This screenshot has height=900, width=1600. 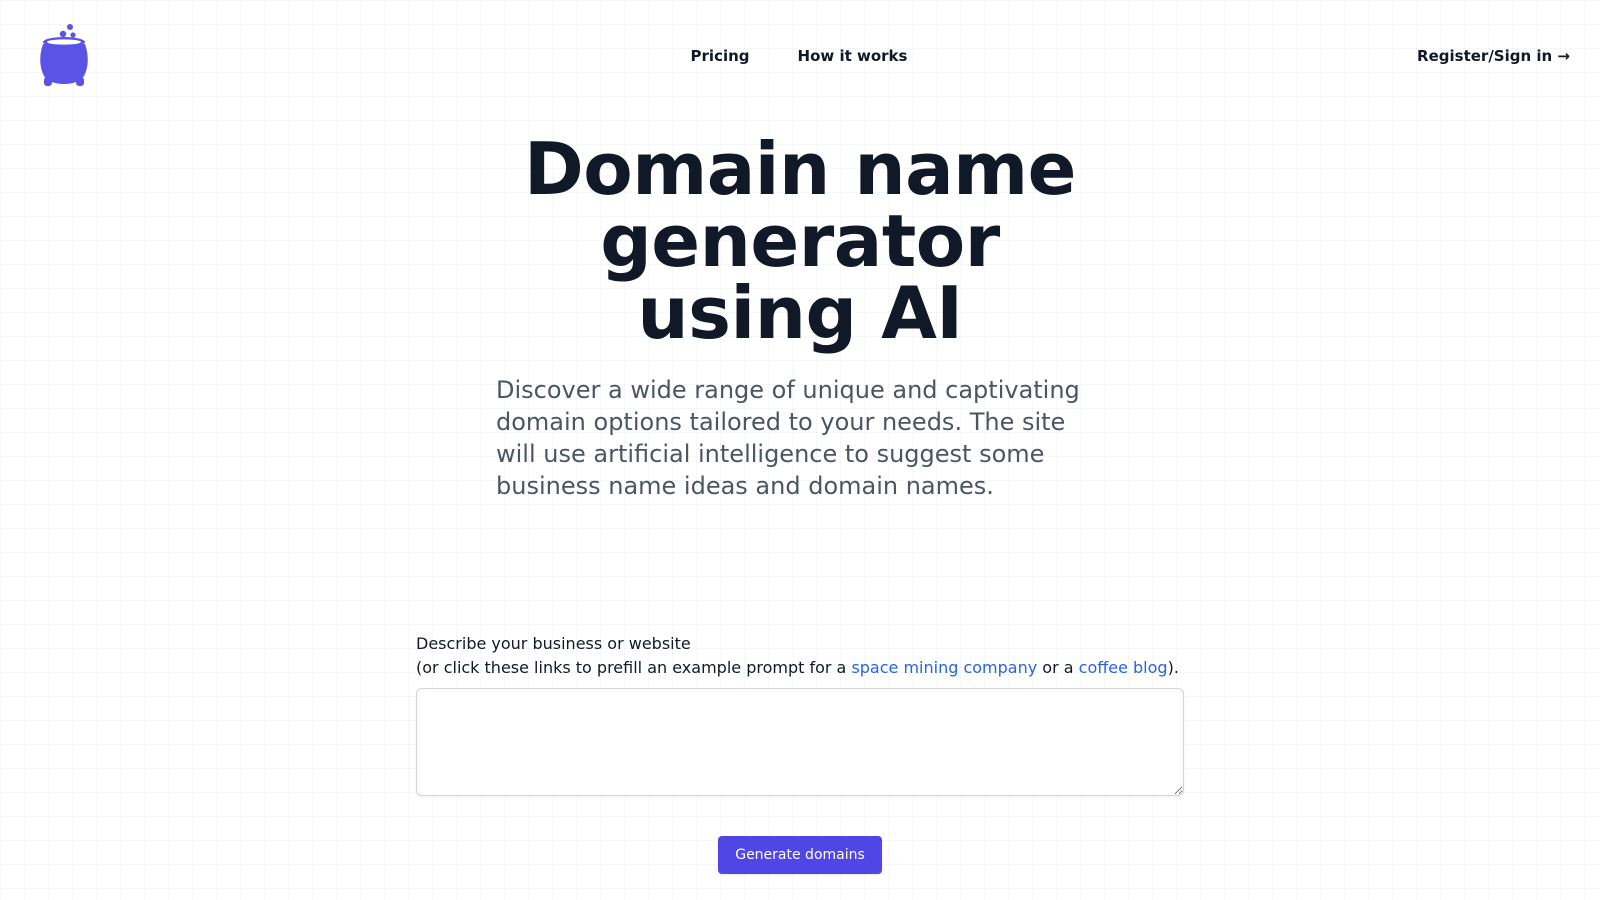 I want to click on title-line: generator, so click(x=800, y=241).